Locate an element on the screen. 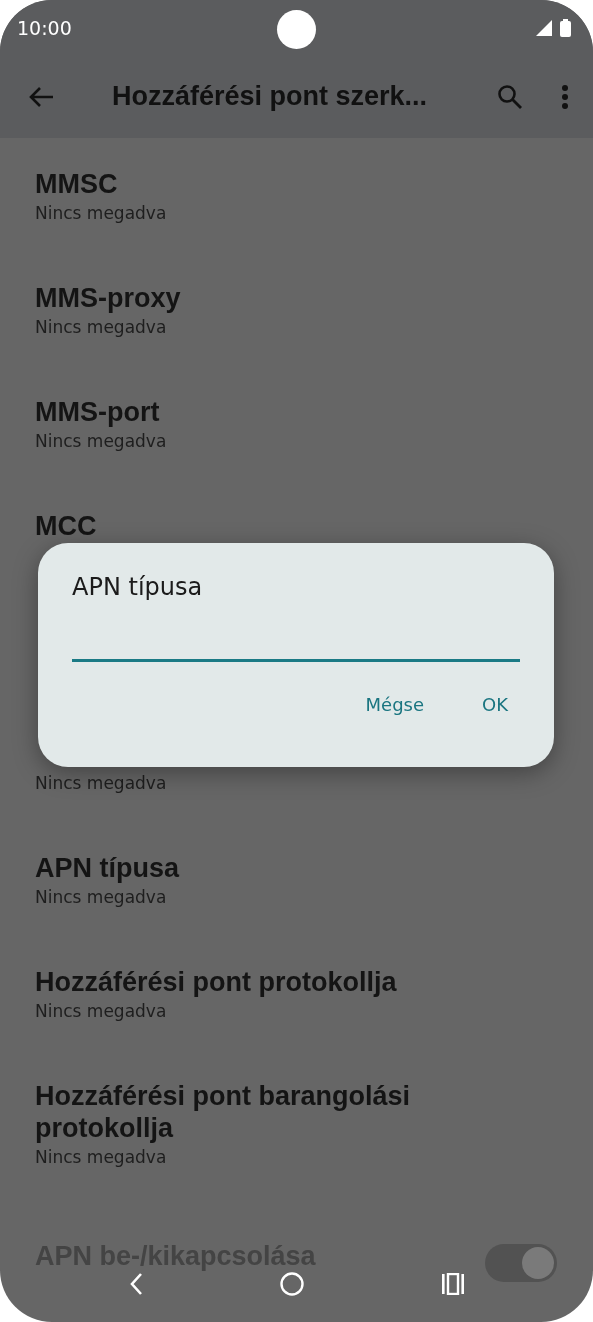 This screenshot has width=593, height=1322. settings-item: MMS-proxy Nincs megadva is located at coordinates (296, 339).